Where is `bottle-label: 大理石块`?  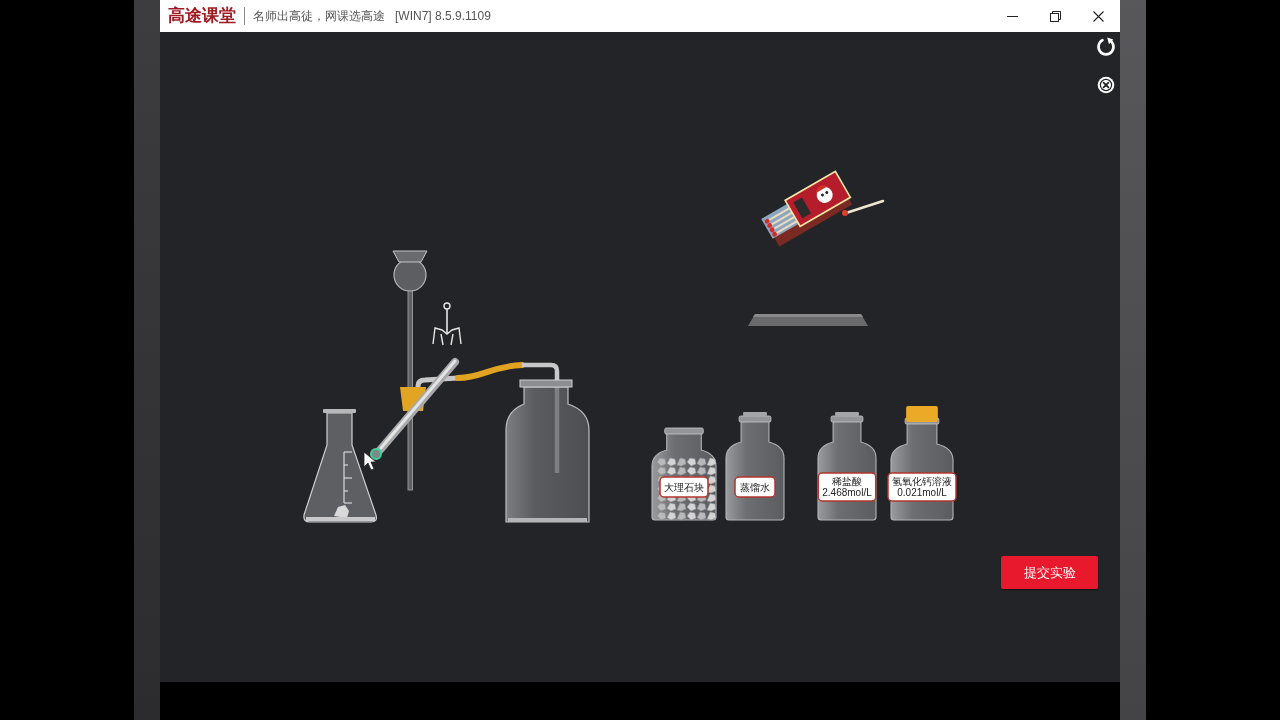 bottle-label: 大理石块 is located at coordinates (684, 487).